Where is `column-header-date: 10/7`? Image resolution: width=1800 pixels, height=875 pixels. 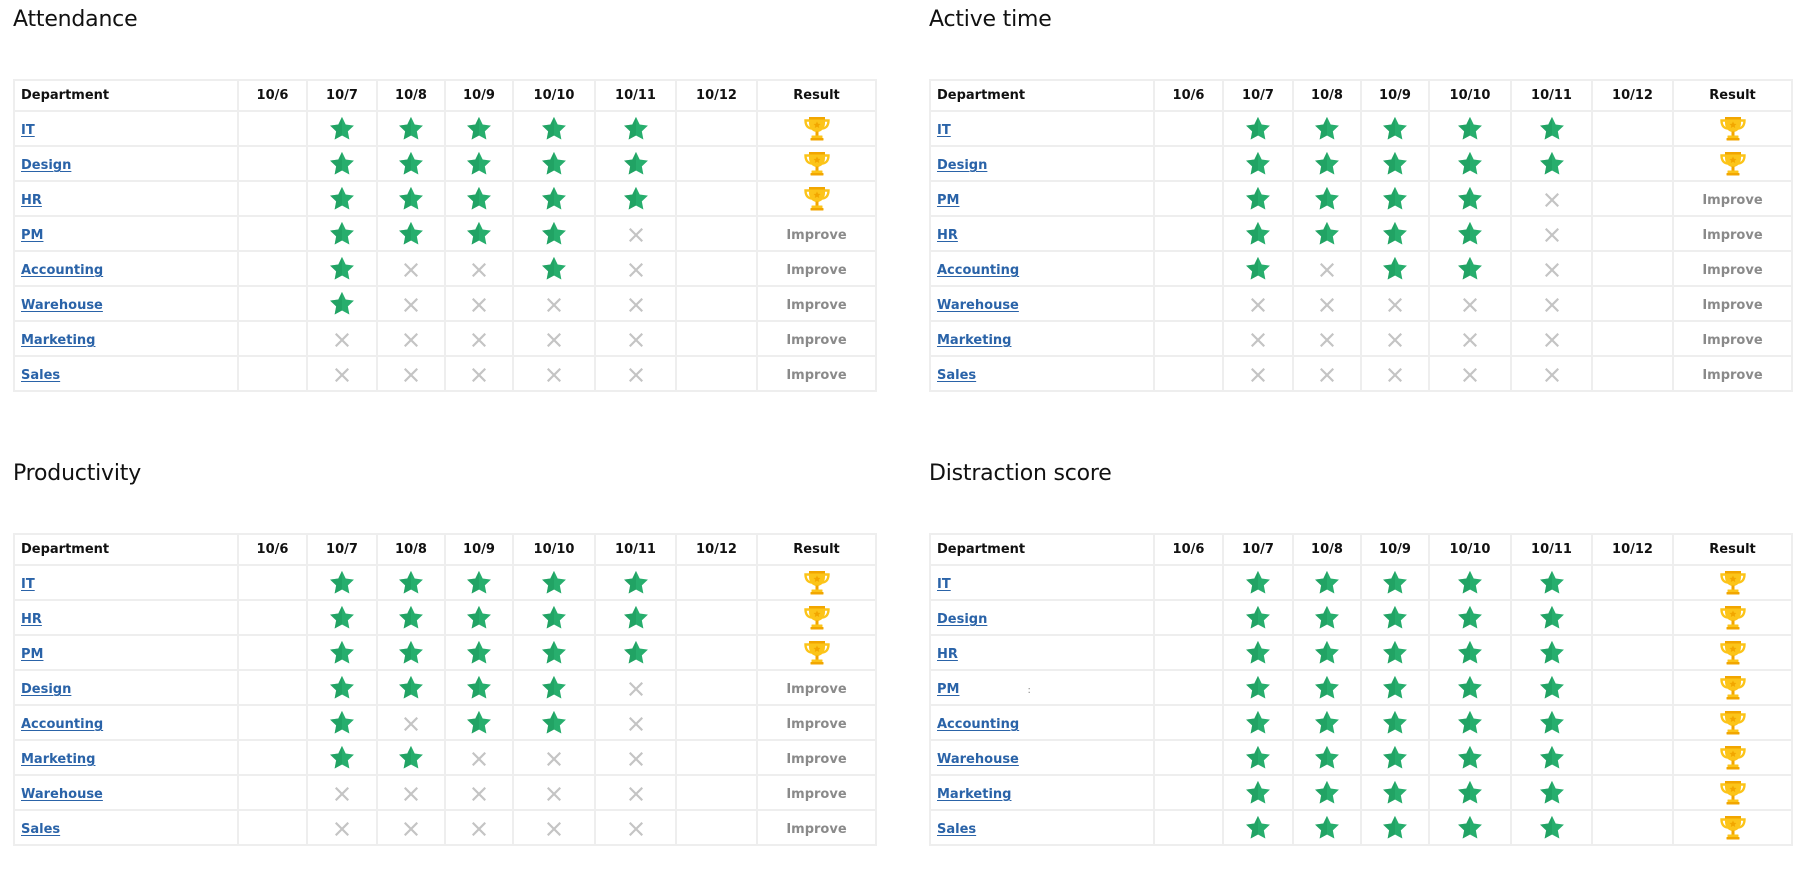 column-header-date: 10/7 is located at coordinates (1258, 95).